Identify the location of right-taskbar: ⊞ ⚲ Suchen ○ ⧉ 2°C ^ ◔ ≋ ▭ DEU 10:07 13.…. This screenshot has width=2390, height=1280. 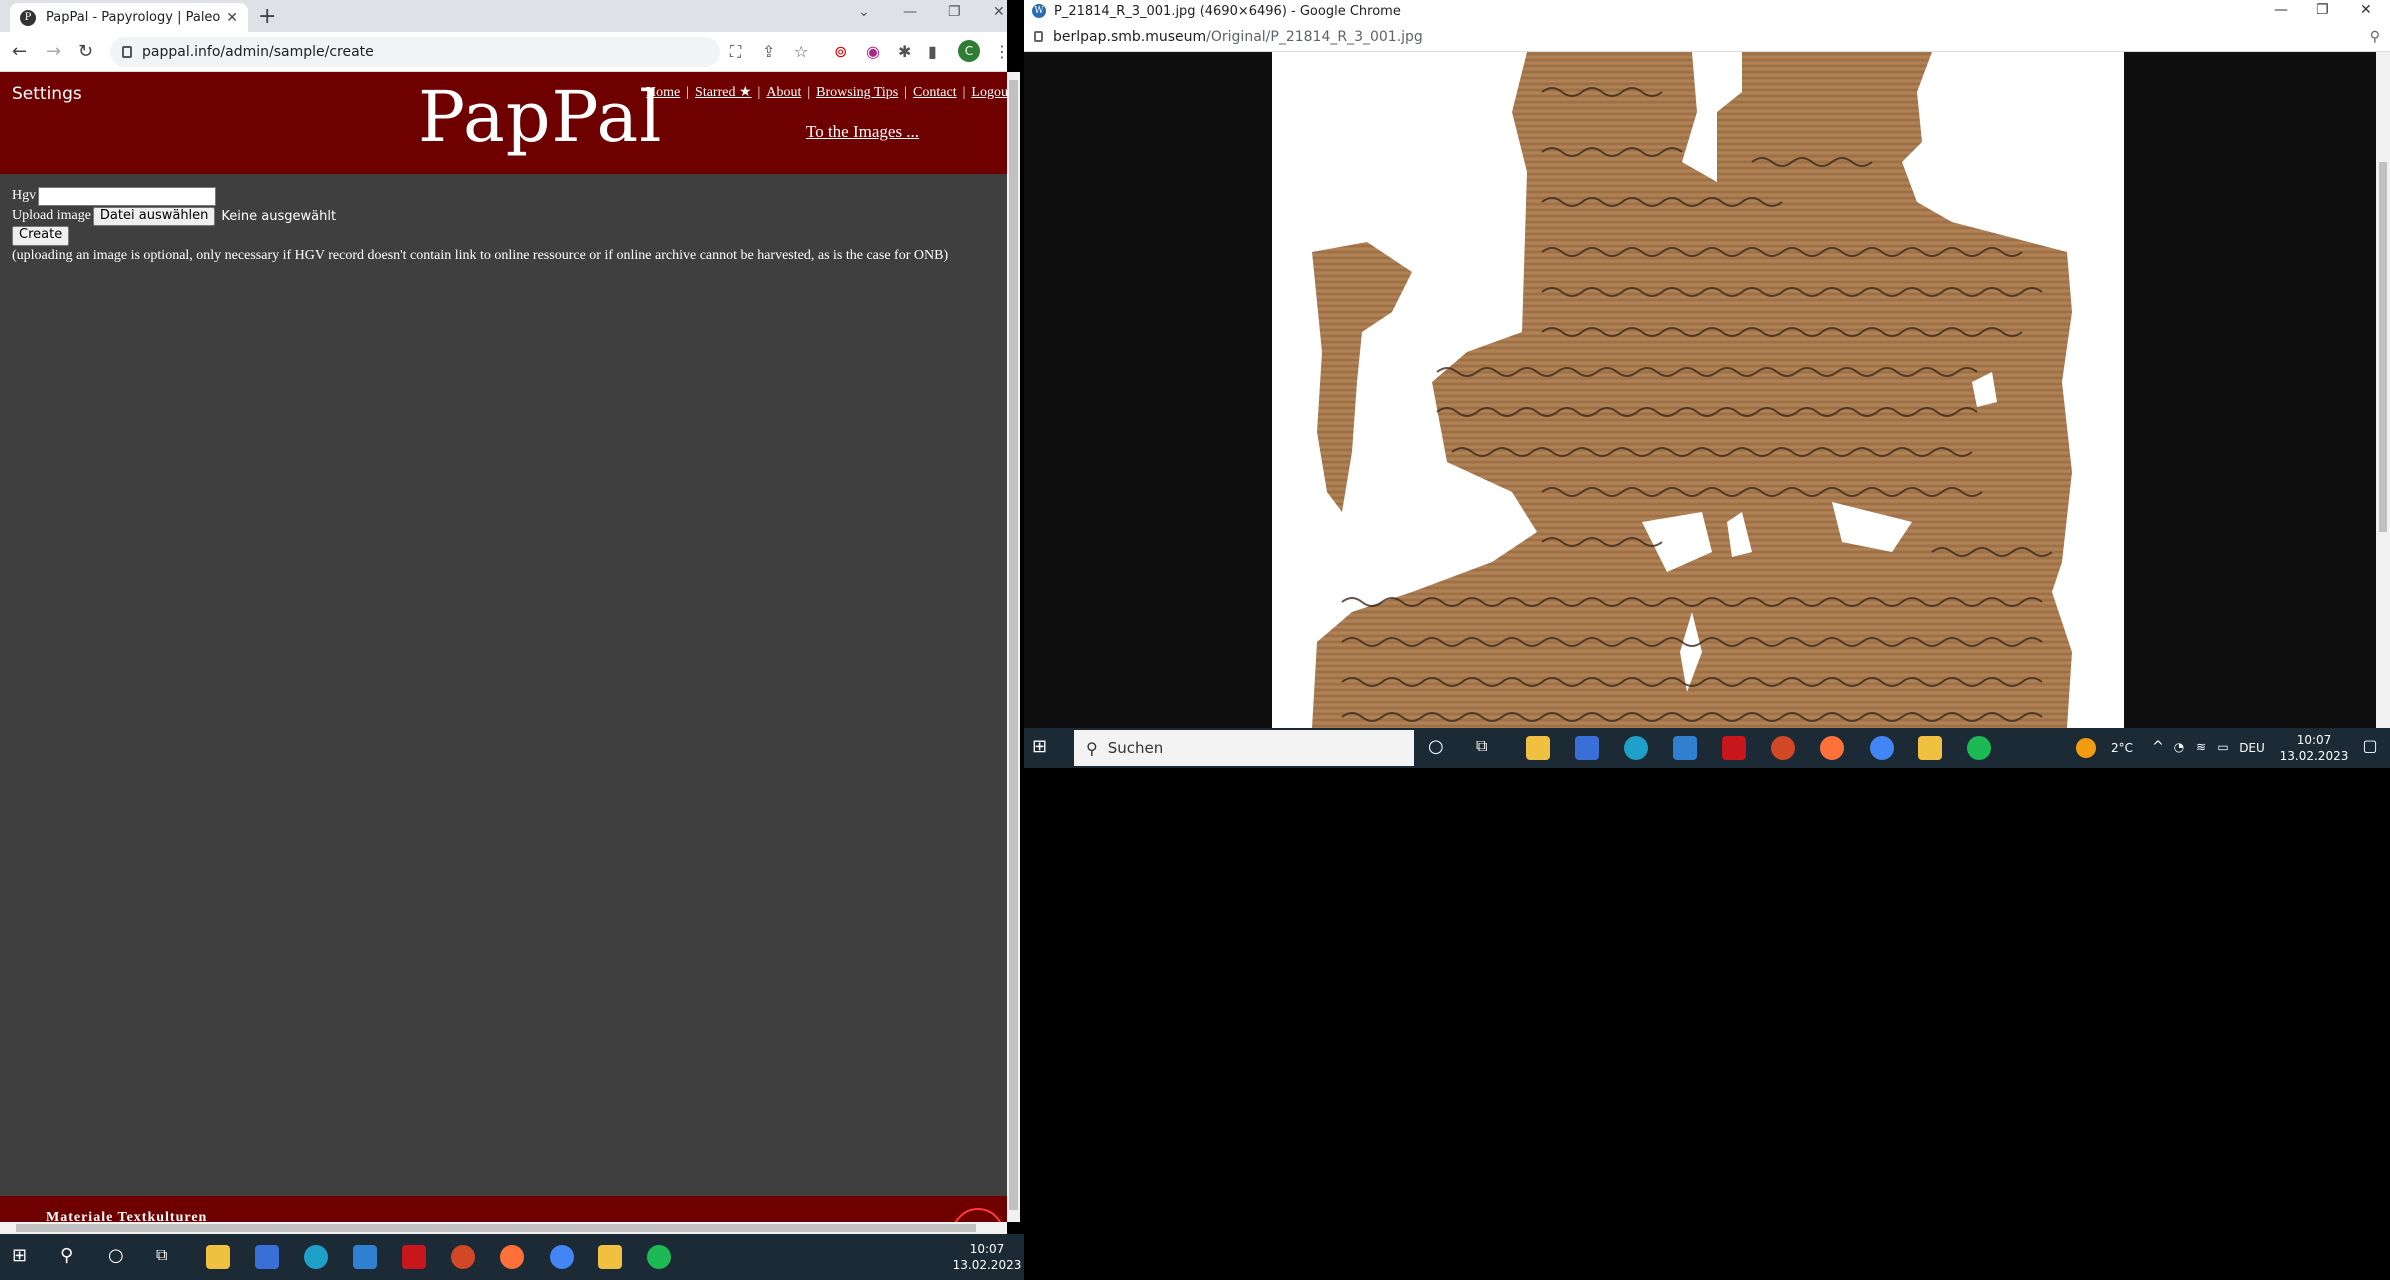
(1707, 748).